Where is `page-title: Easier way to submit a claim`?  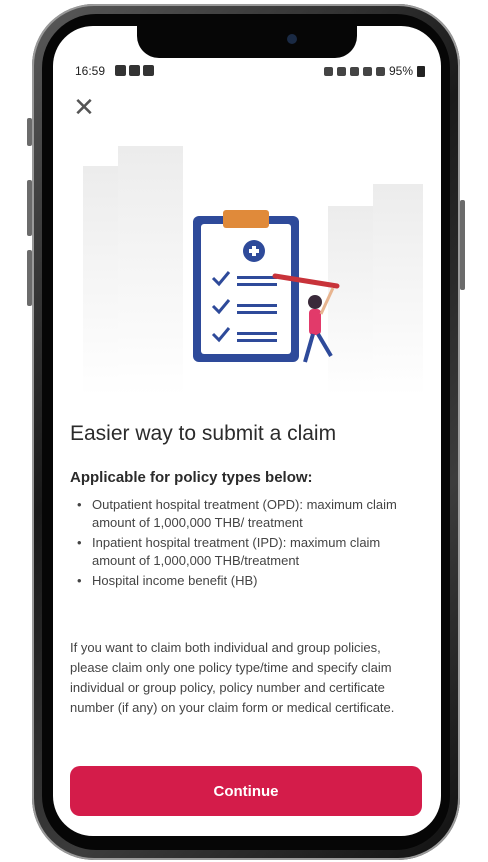 page-title: Easier way to submit a claim is located at coordinates (203, 433).